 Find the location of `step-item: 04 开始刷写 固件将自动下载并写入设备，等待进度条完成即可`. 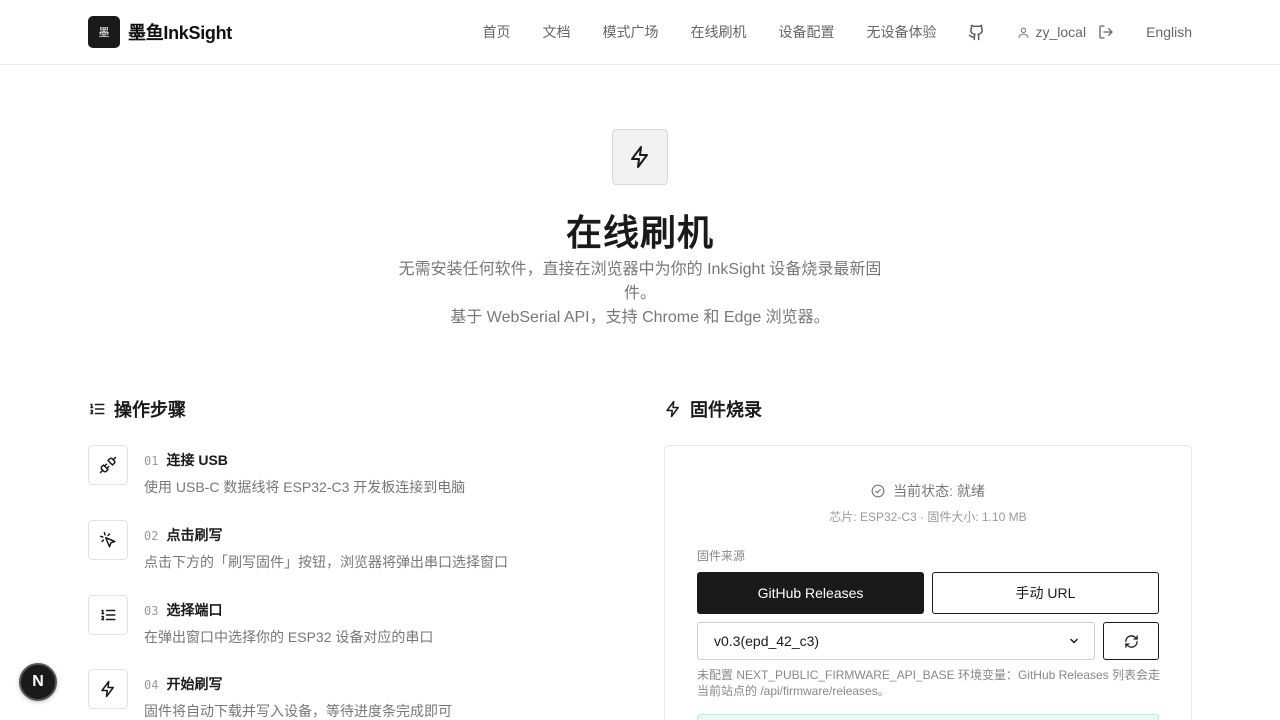

step-item: 04 开始刷写 固件将自动下载并写入设备，等待进度条完成即可 is located at coordinates (270, 694).